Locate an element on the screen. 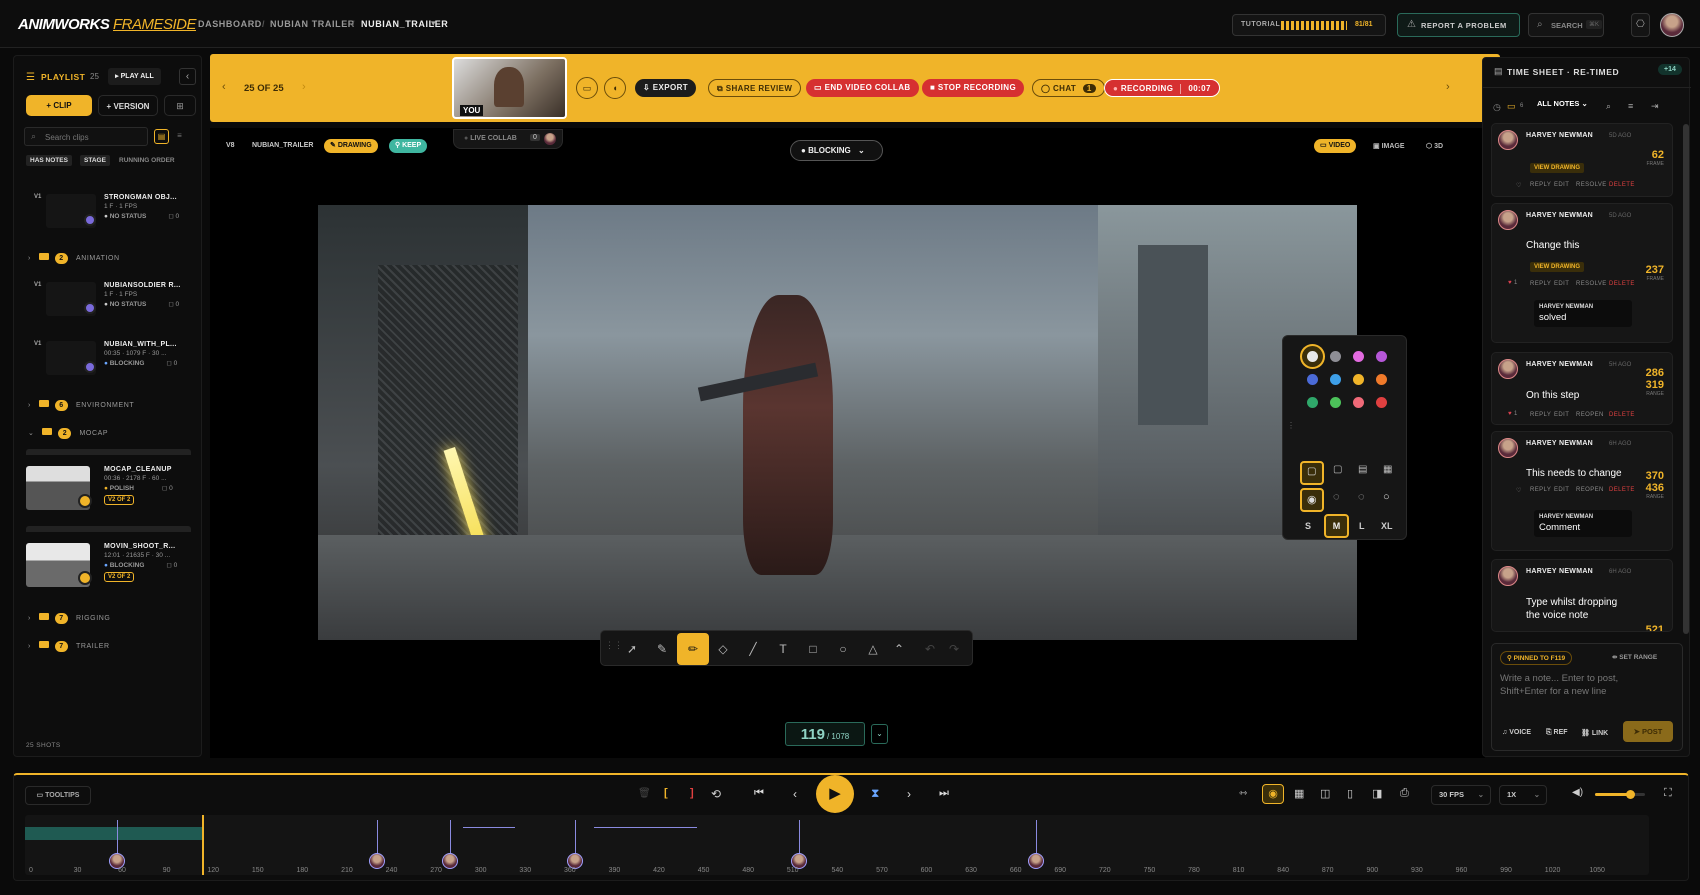  notifications-button: ⎔ is located at coordinates (1640, 25).